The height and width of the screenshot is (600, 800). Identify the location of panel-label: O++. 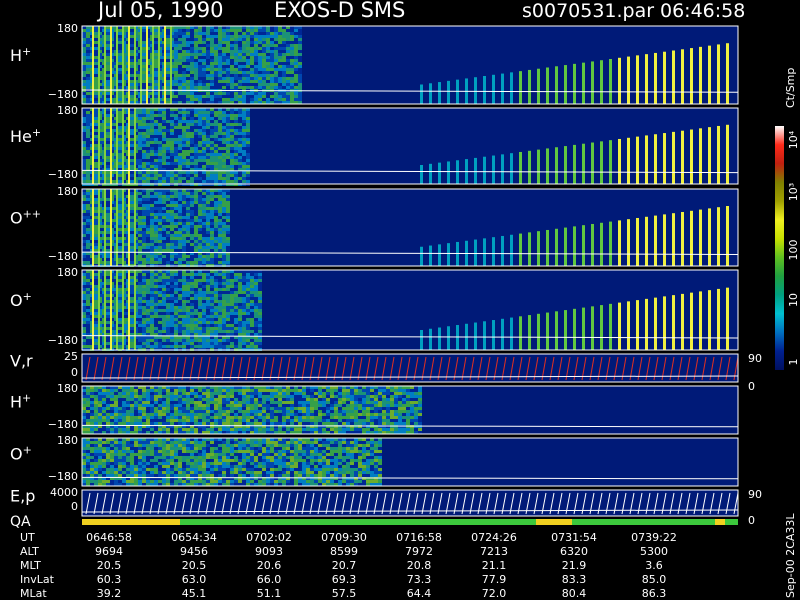
(25, 218).